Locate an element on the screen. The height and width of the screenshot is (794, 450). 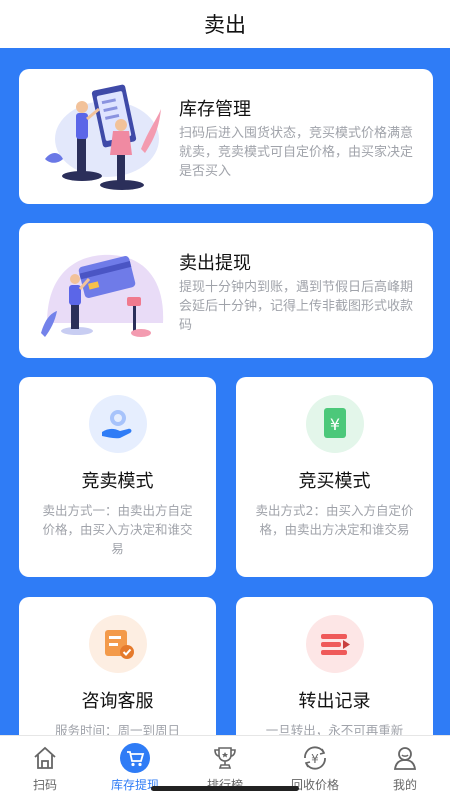
transfer-record-card: 转出记录 一旦转出，永不可再重新 is located at coordinates (334, 666).